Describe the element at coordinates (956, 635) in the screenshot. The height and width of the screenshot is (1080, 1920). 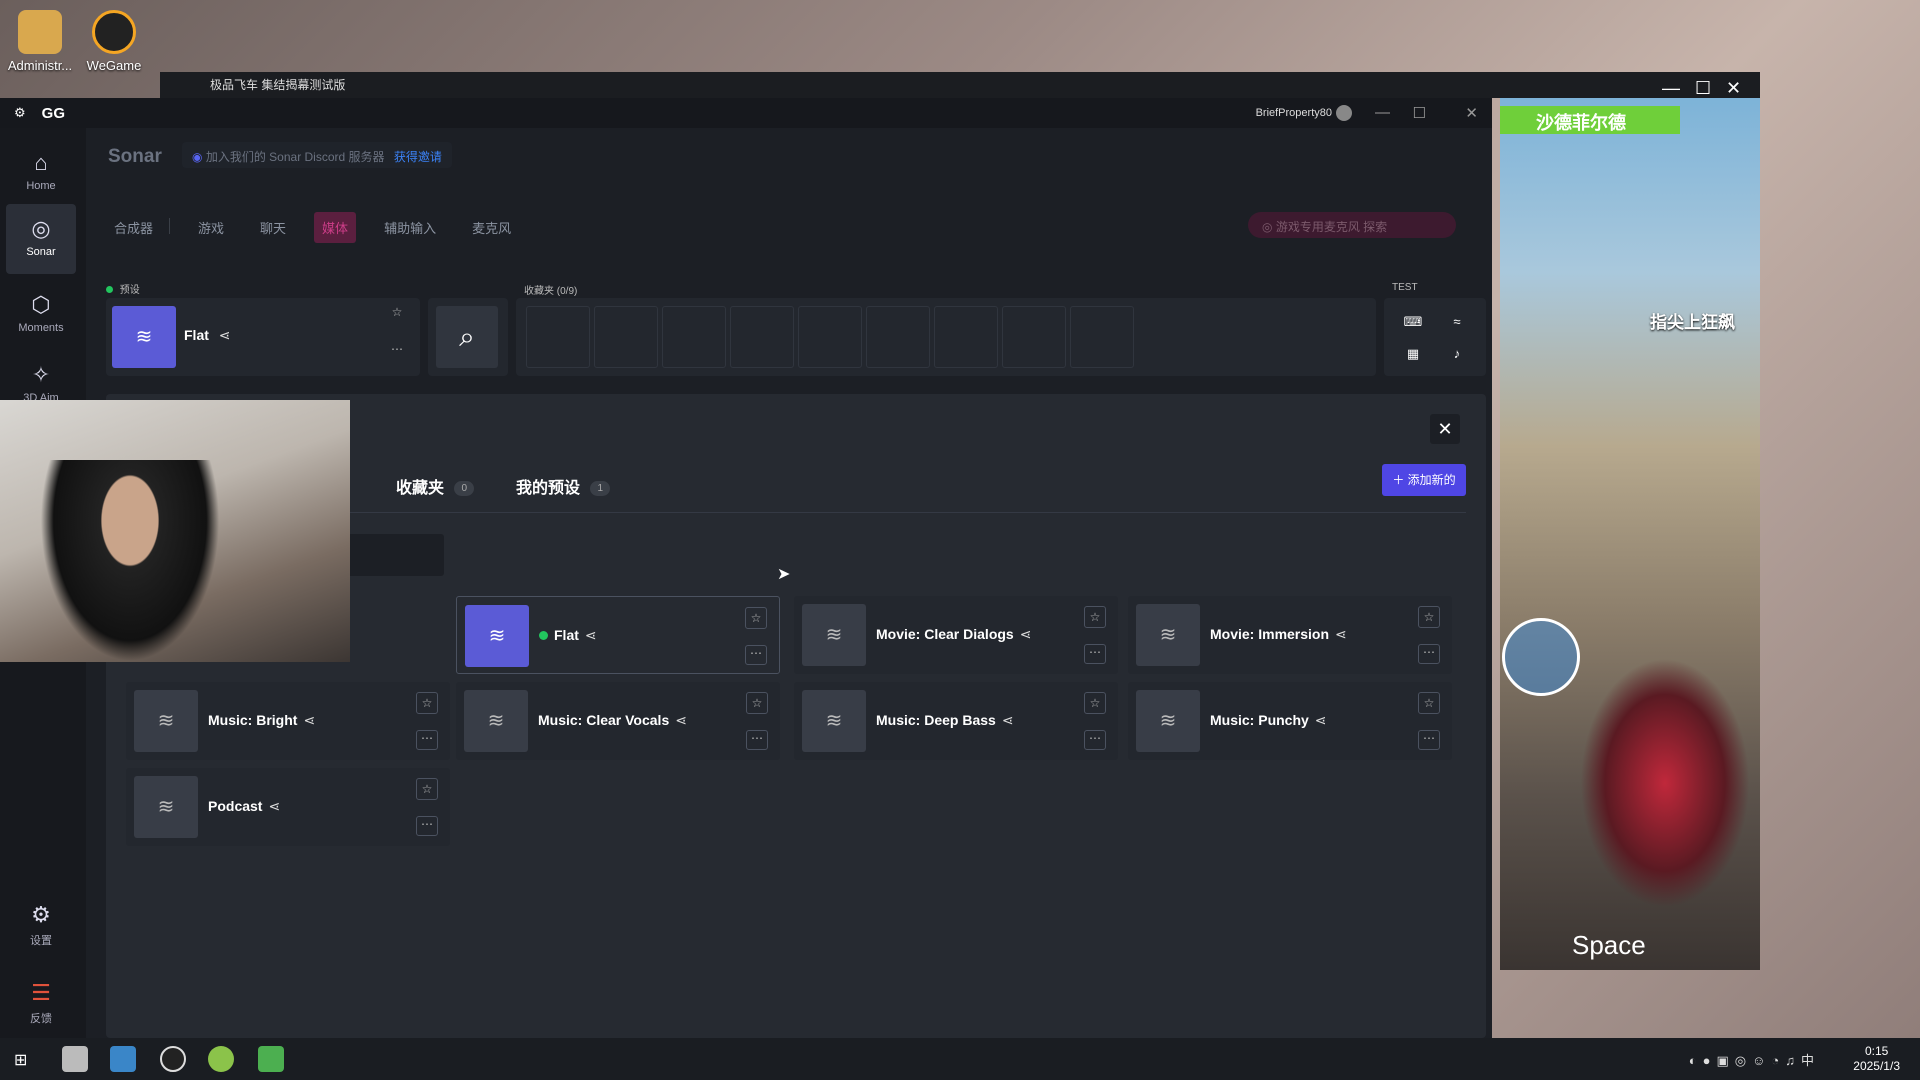
I see `preset-card: ≋ Movie: Clear Dialogs ⋖ ☆ ⋯` at that location.